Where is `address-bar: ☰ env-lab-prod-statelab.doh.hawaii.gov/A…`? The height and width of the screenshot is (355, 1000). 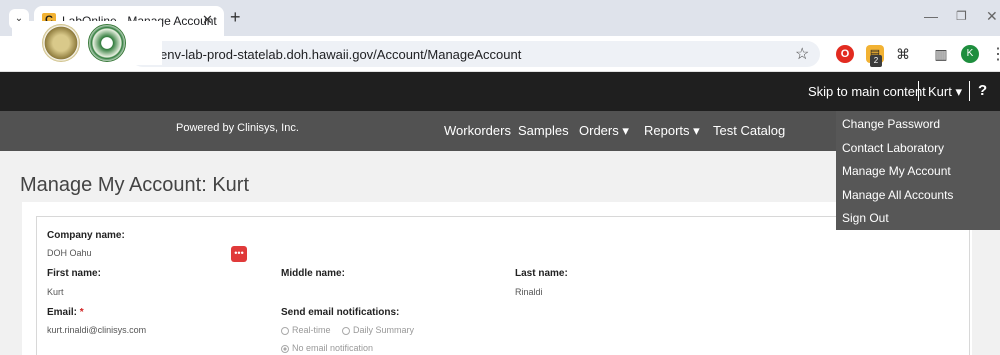 address-bar: ☰ env-lab-prod-statelab.doh.hawaii.gov/A… is located at coordinates (475, 54).